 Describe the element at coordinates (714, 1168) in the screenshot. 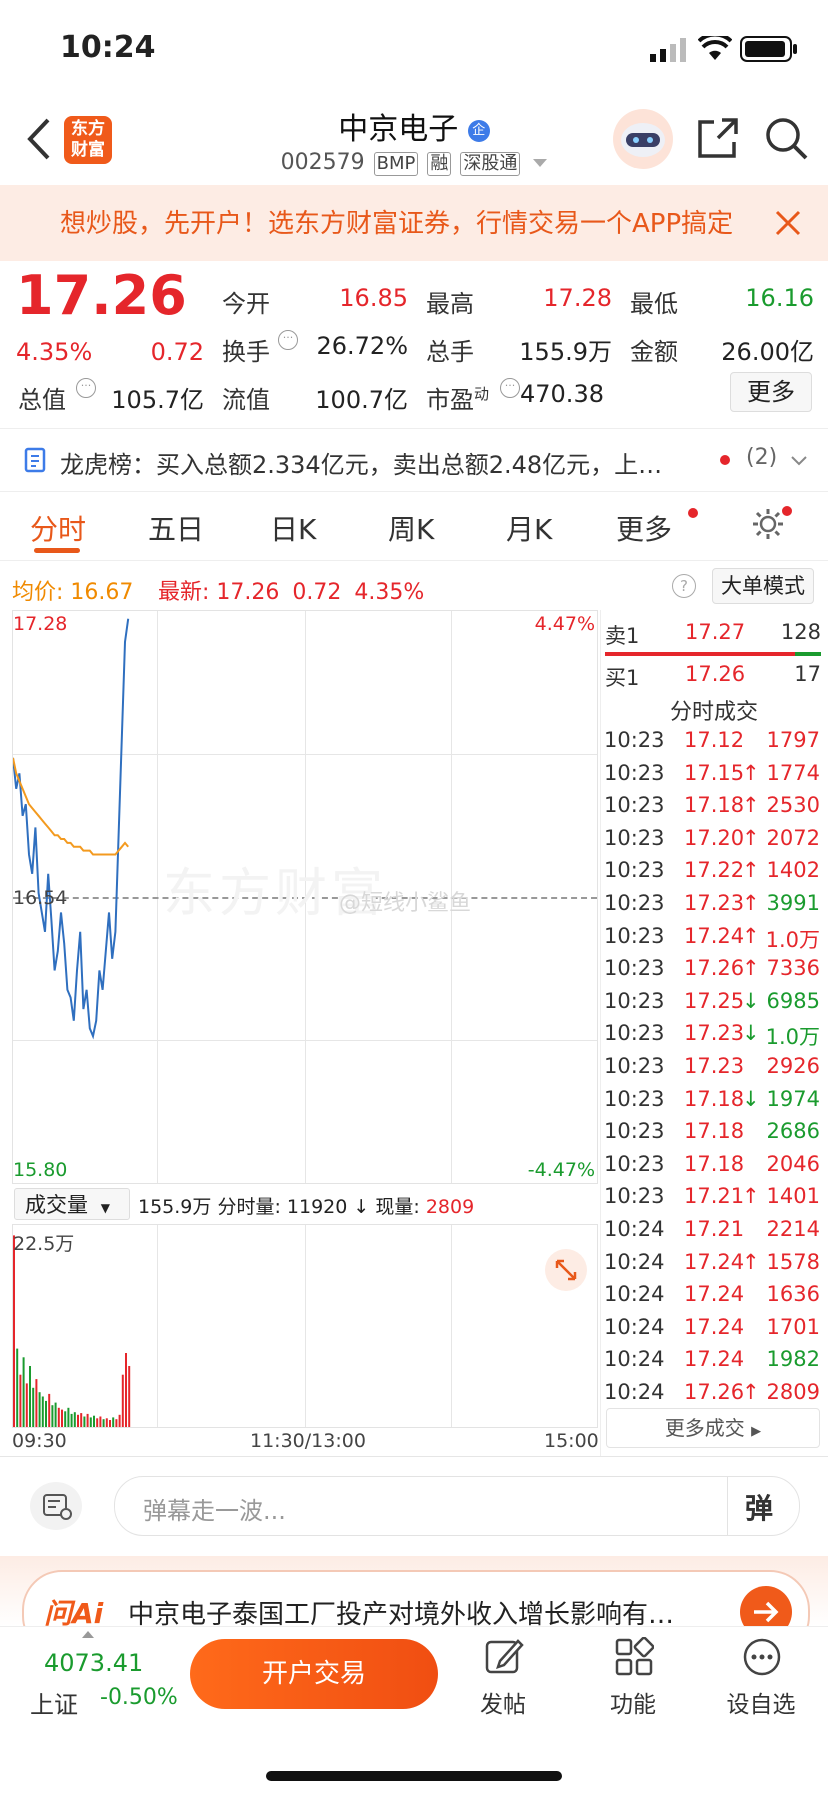

I see `trade-row: 10:23 17.18 2046` at that location.